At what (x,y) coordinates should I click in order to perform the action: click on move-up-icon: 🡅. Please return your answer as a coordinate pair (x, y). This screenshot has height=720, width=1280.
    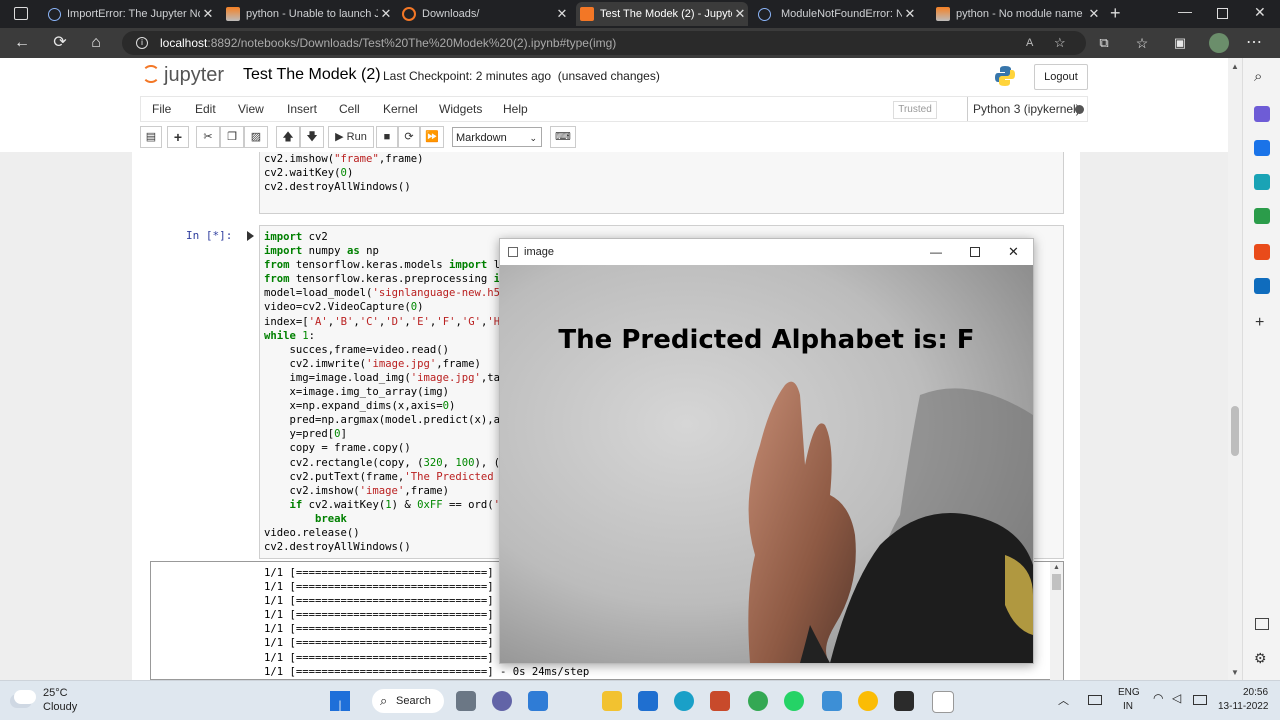
    Looking at the image, I should click on (288, 137).